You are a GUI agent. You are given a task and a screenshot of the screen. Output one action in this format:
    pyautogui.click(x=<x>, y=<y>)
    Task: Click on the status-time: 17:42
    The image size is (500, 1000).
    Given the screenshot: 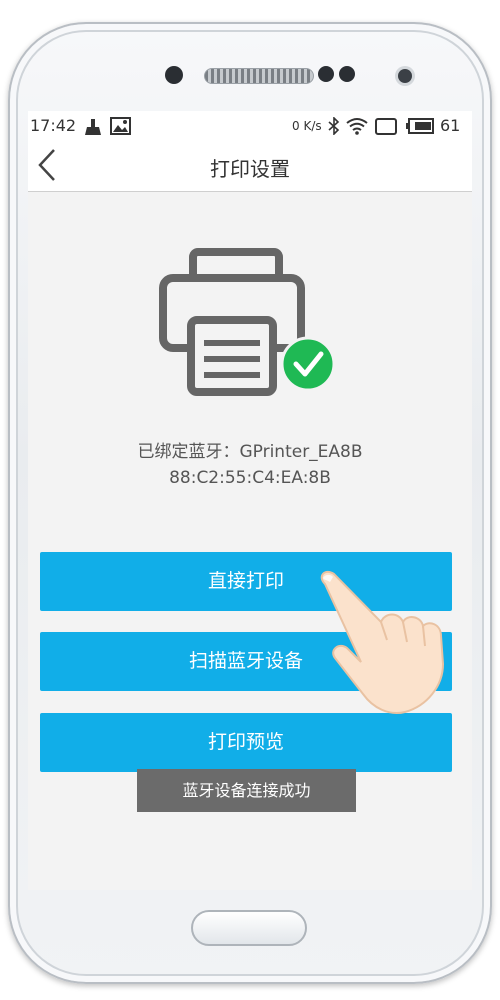 What is the action you would take?
    pyautogui.click(x=53, y=125)
    